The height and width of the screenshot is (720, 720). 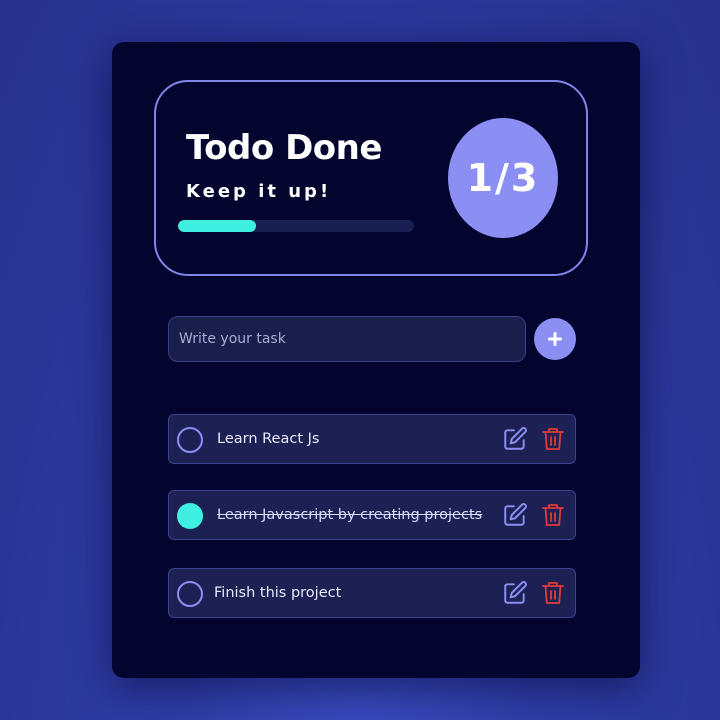 I want to click on todo-text: Learn Javascript by creating projects, so click(x=350, y=515).